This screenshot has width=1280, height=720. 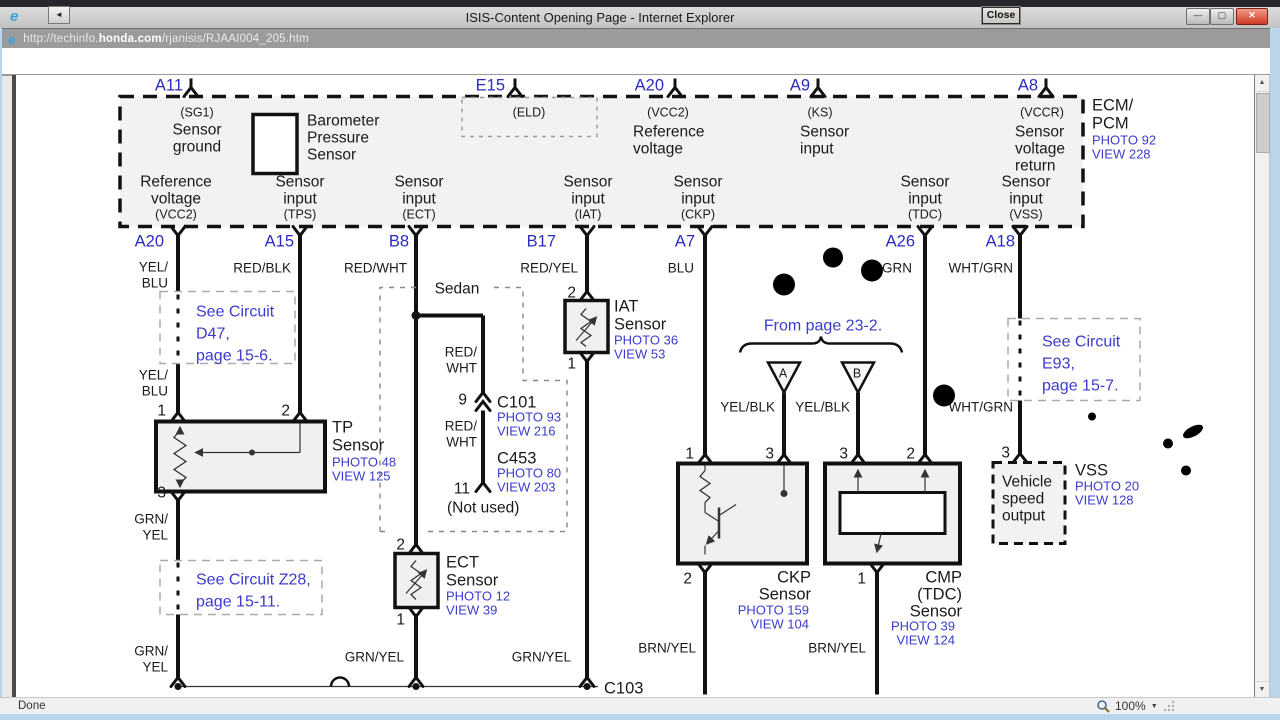 I want to click on c101-pin-9: 9, so click(x=462, y=400).